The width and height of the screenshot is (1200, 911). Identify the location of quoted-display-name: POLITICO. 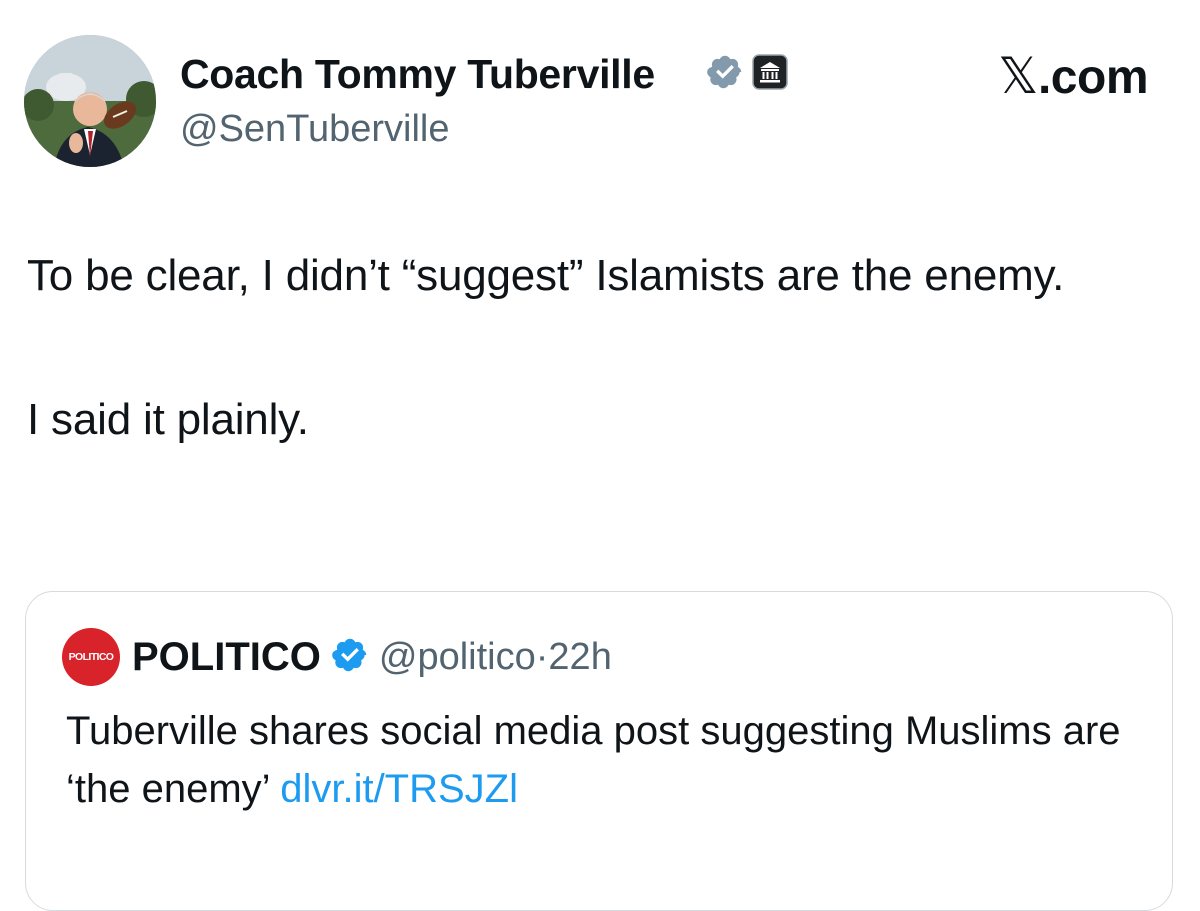
(226, 657).